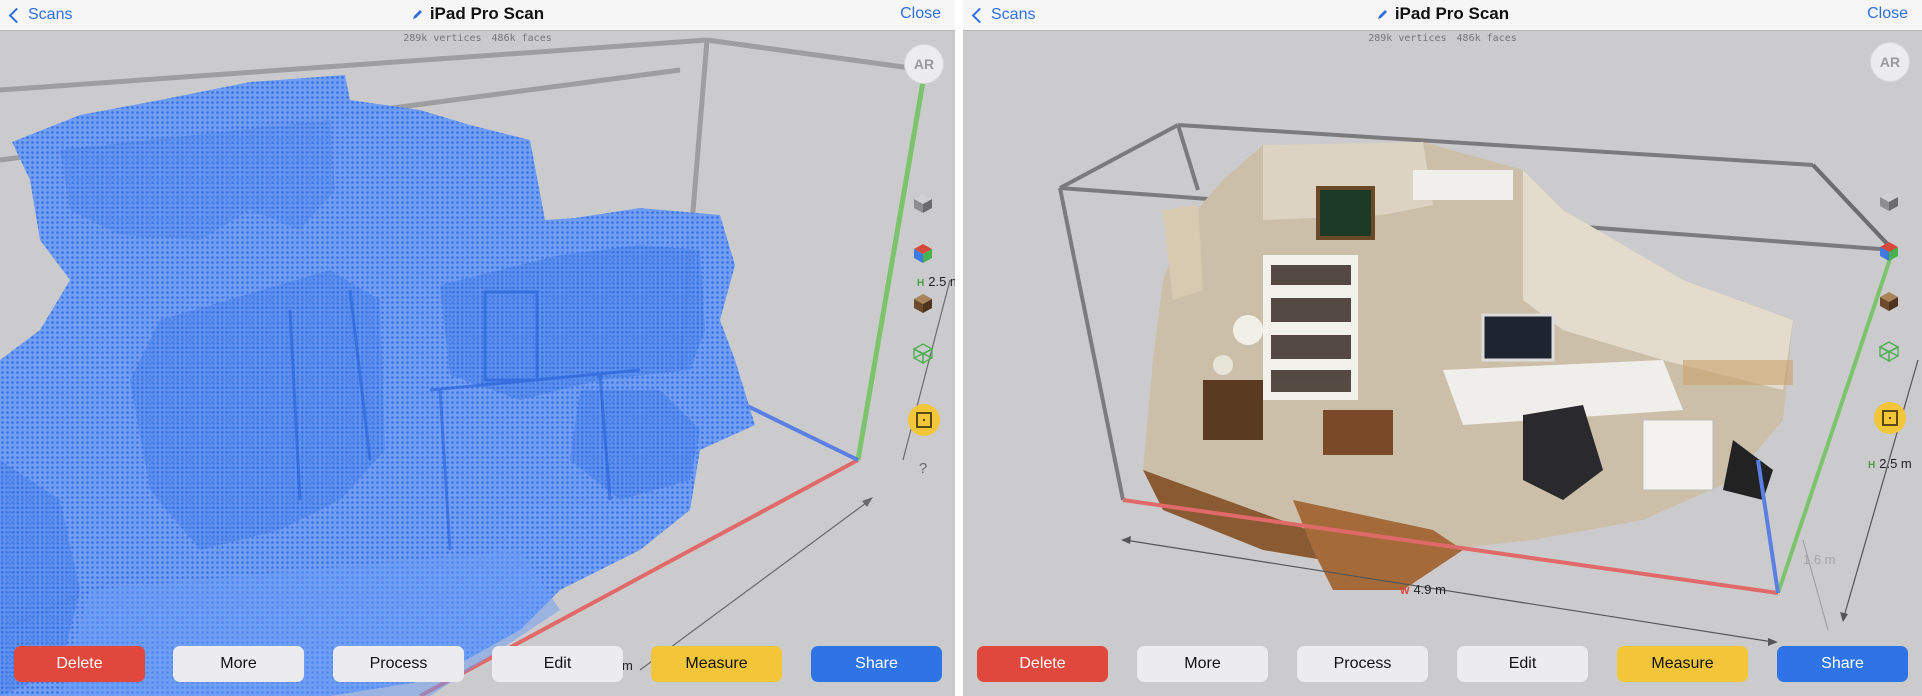 The height and width of the screenshot is (696, 1922). I want to click on split-divider, so click(959, 348).